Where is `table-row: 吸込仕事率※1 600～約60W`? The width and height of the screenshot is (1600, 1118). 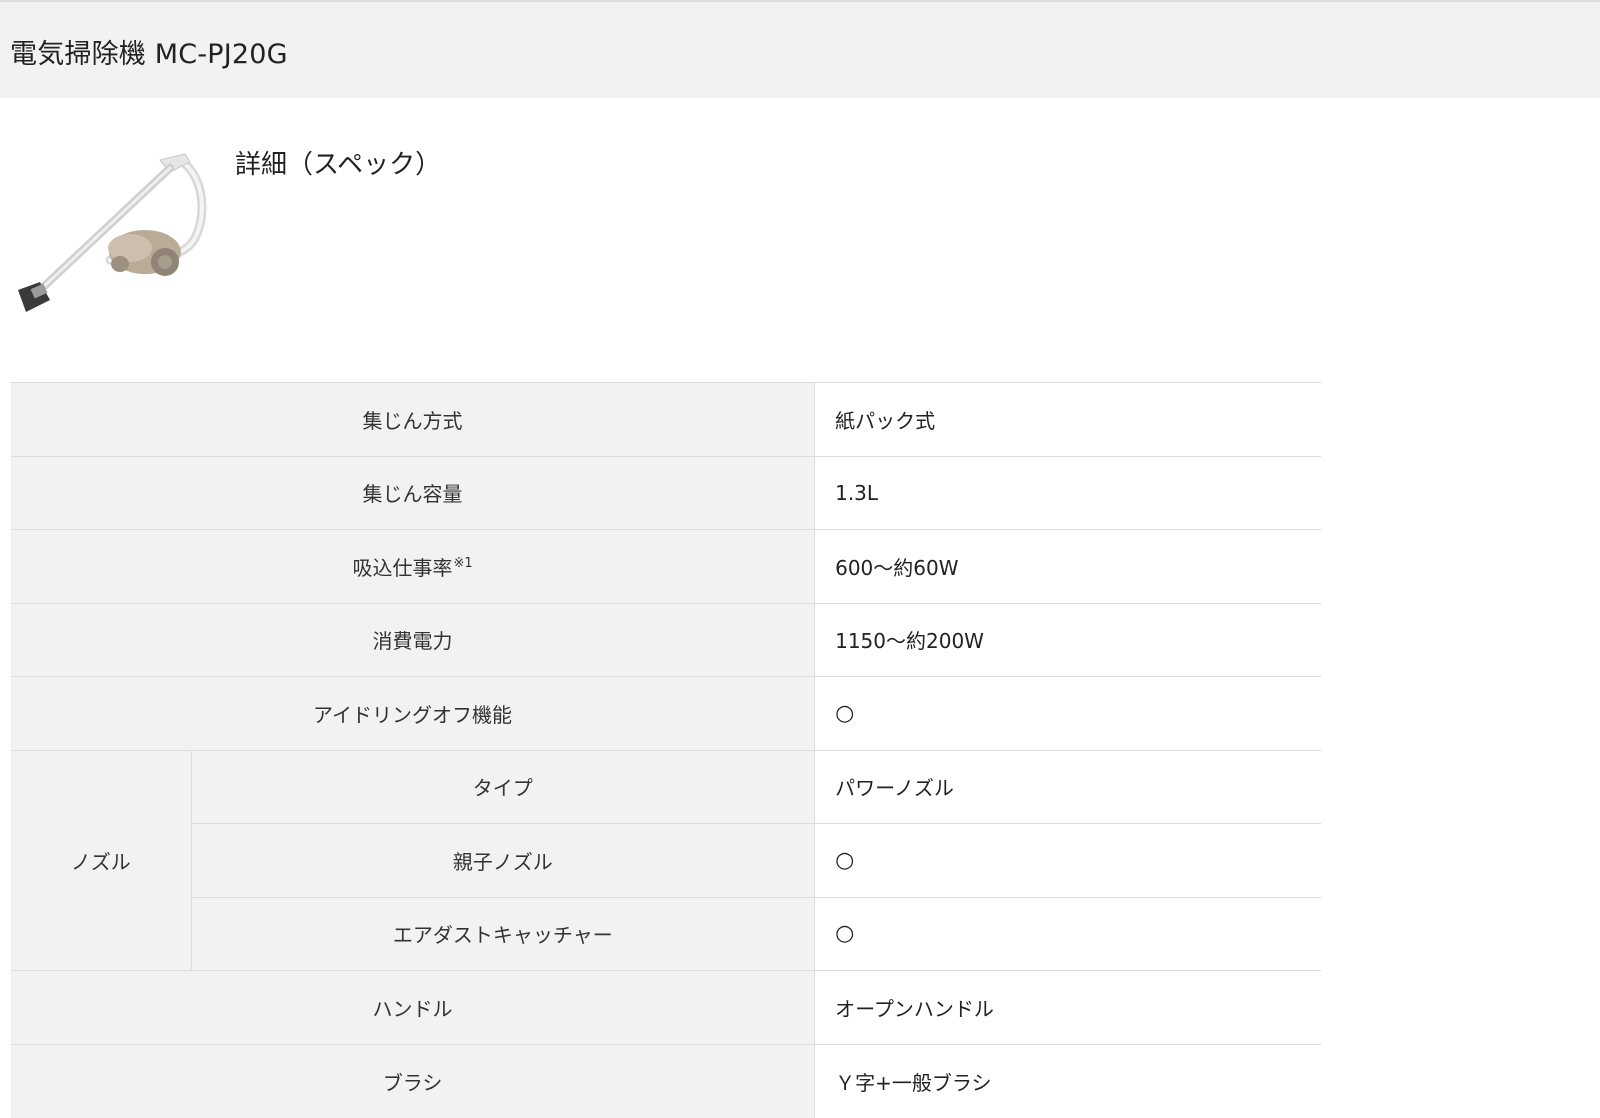
table-row: 吸込仕事率※1 600～約60W is located at coordinates (666, 566).